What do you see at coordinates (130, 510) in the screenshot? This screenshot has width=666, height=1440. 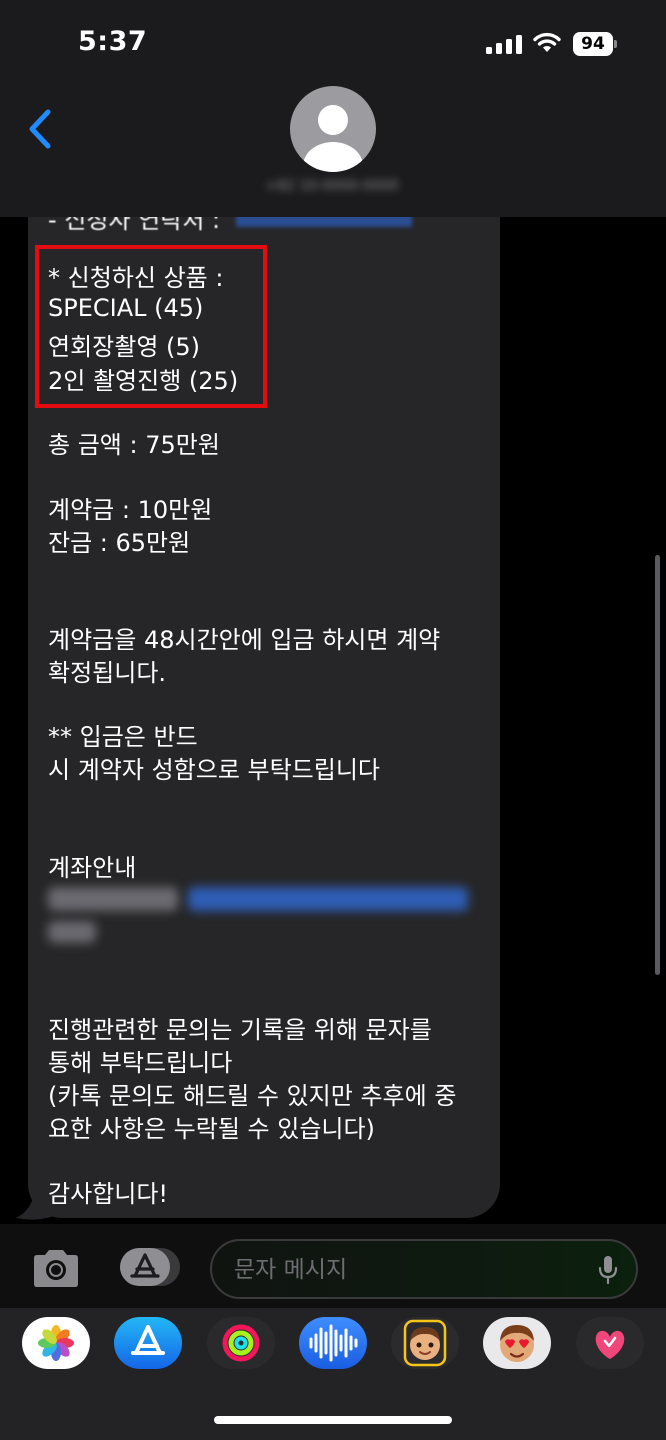 I see `deposit-amount: 계약금 : 10만원` at bounding box center [130, 510].